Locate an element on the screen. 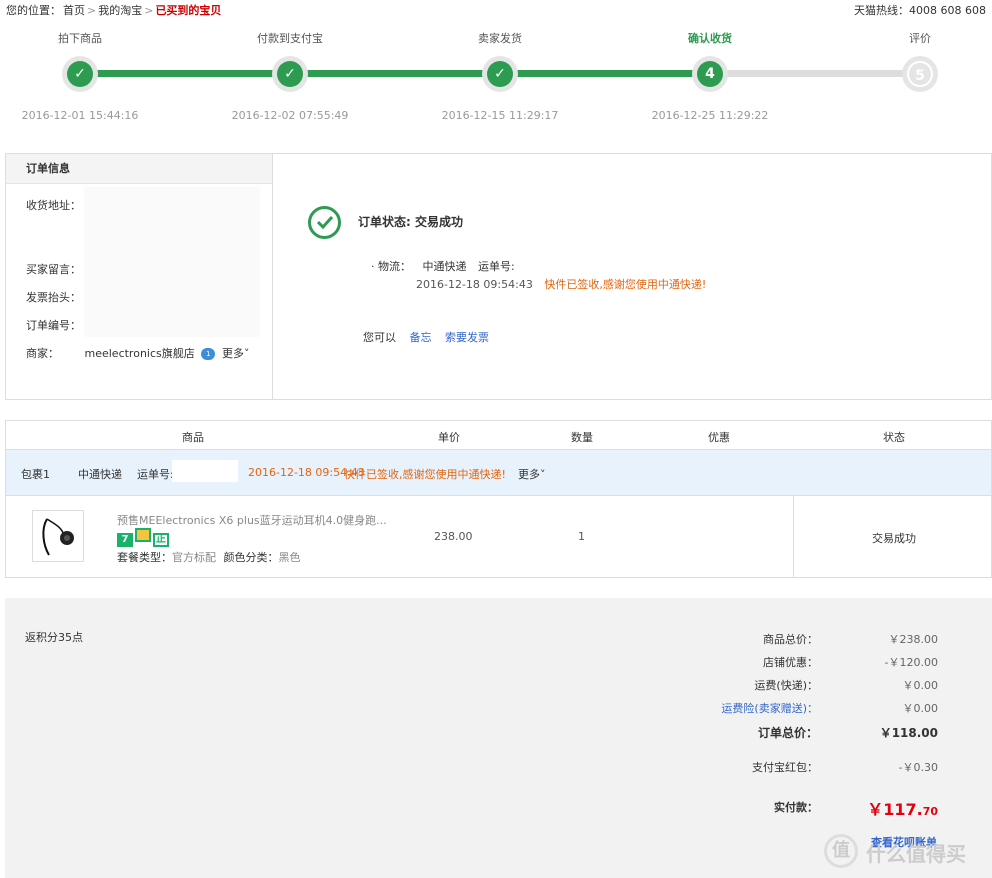 The image size is (992, 878). step-label: 确认收货 is located at coordinates (710, 38).